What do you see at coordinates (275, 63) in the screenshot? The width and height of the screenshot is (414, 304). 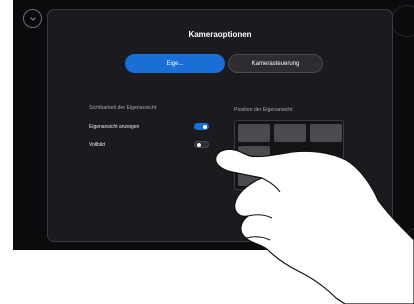 I see `tab-camera-control: Kamerasteuerung` at bounding box center [275, 63].